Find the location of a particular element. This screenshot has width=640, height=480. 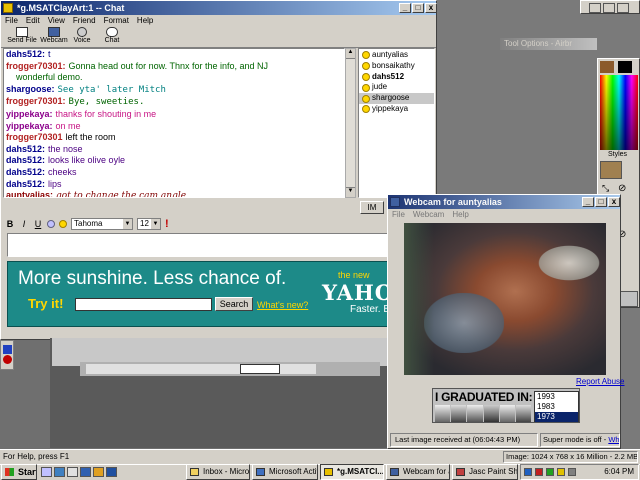

grad-ad-banner: I GRADUATED IN: 1993 1983 1973 is located at coordinates (506, 405).